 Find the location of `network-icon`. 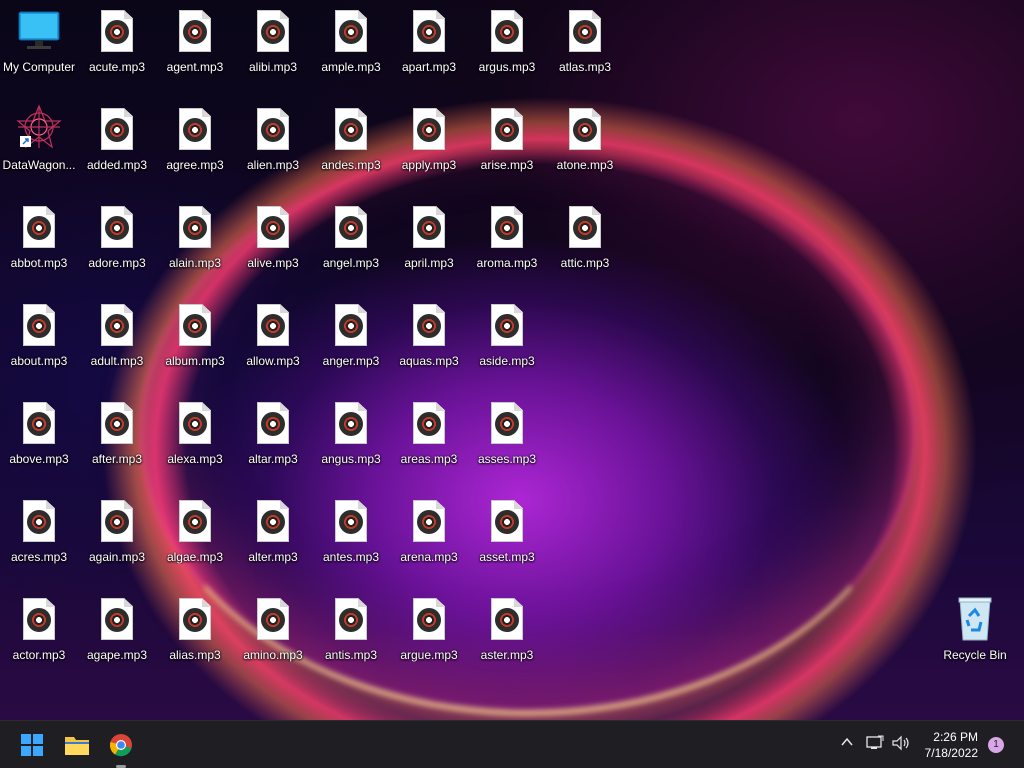

network-icon is located at coordinates (875, 744).